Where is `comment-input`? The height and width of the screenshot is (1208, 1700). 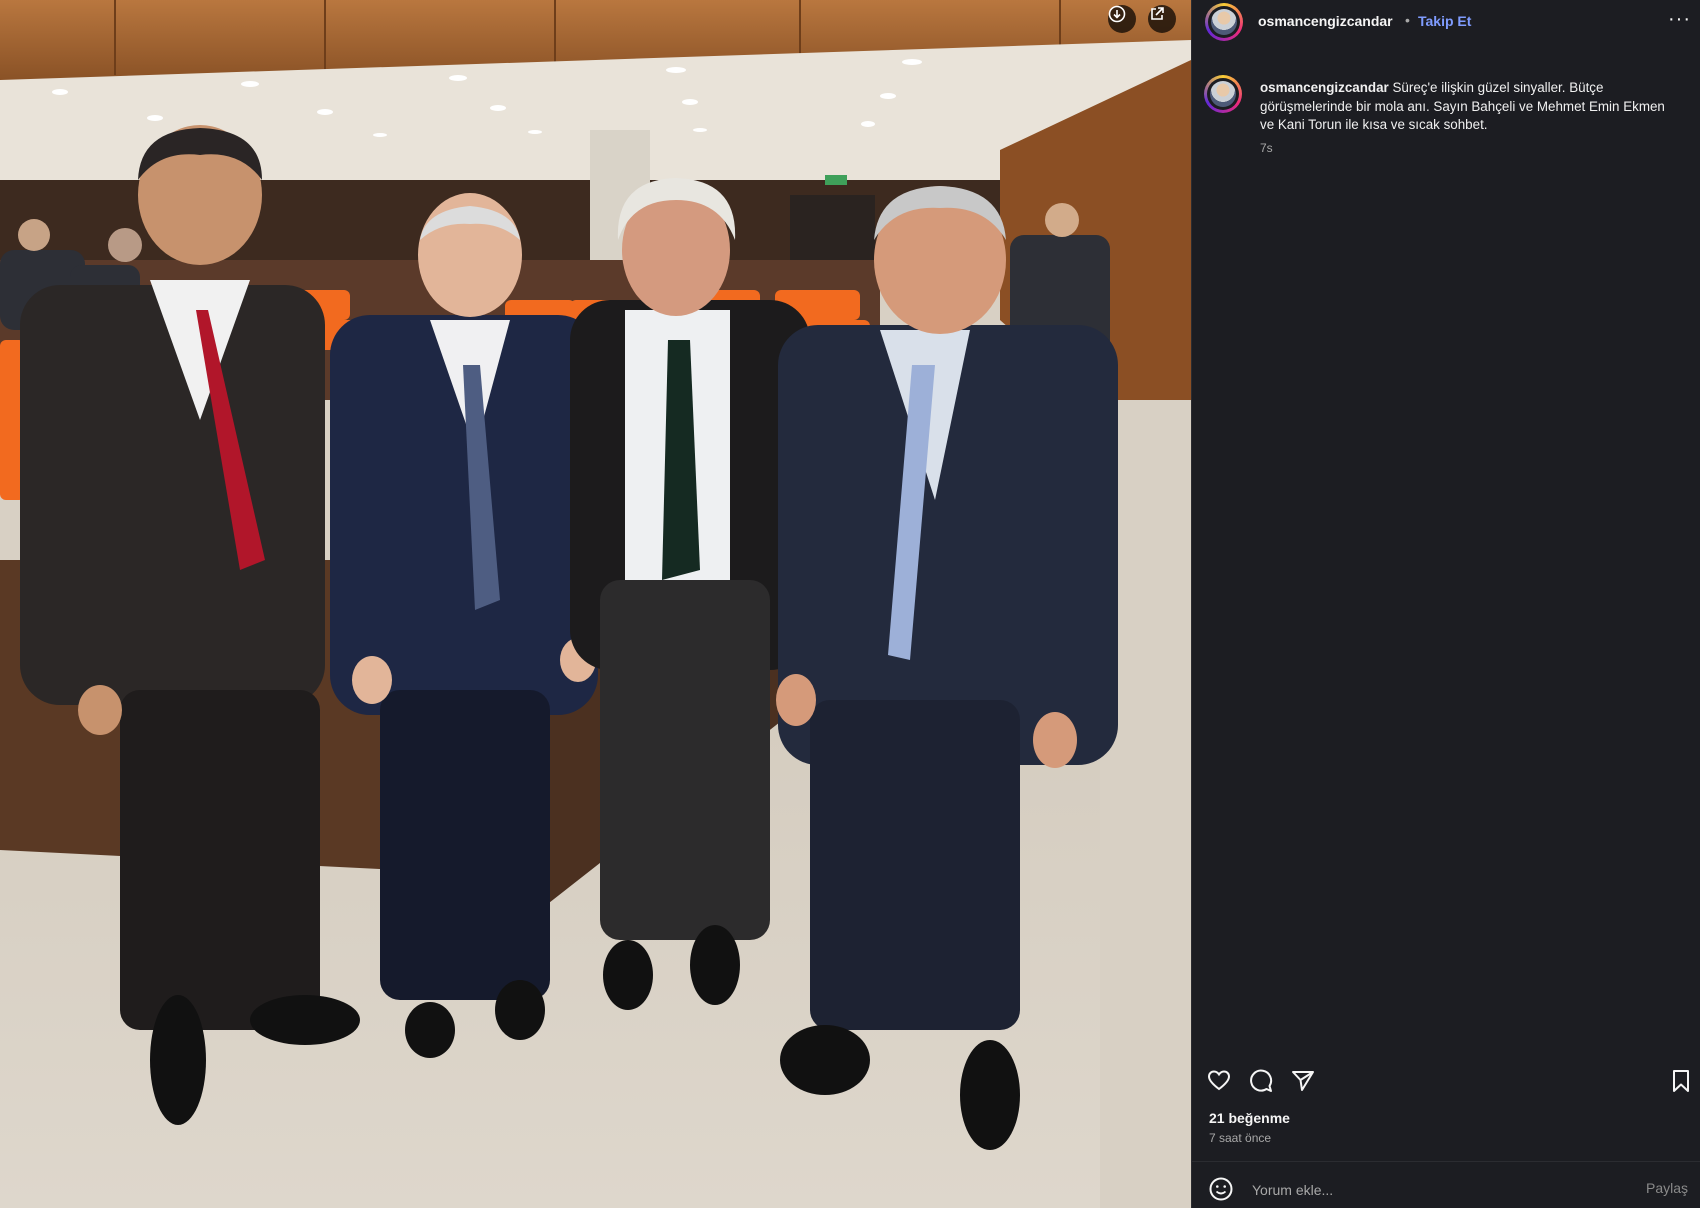
comment-input is located at coordinates (1442, 1190).